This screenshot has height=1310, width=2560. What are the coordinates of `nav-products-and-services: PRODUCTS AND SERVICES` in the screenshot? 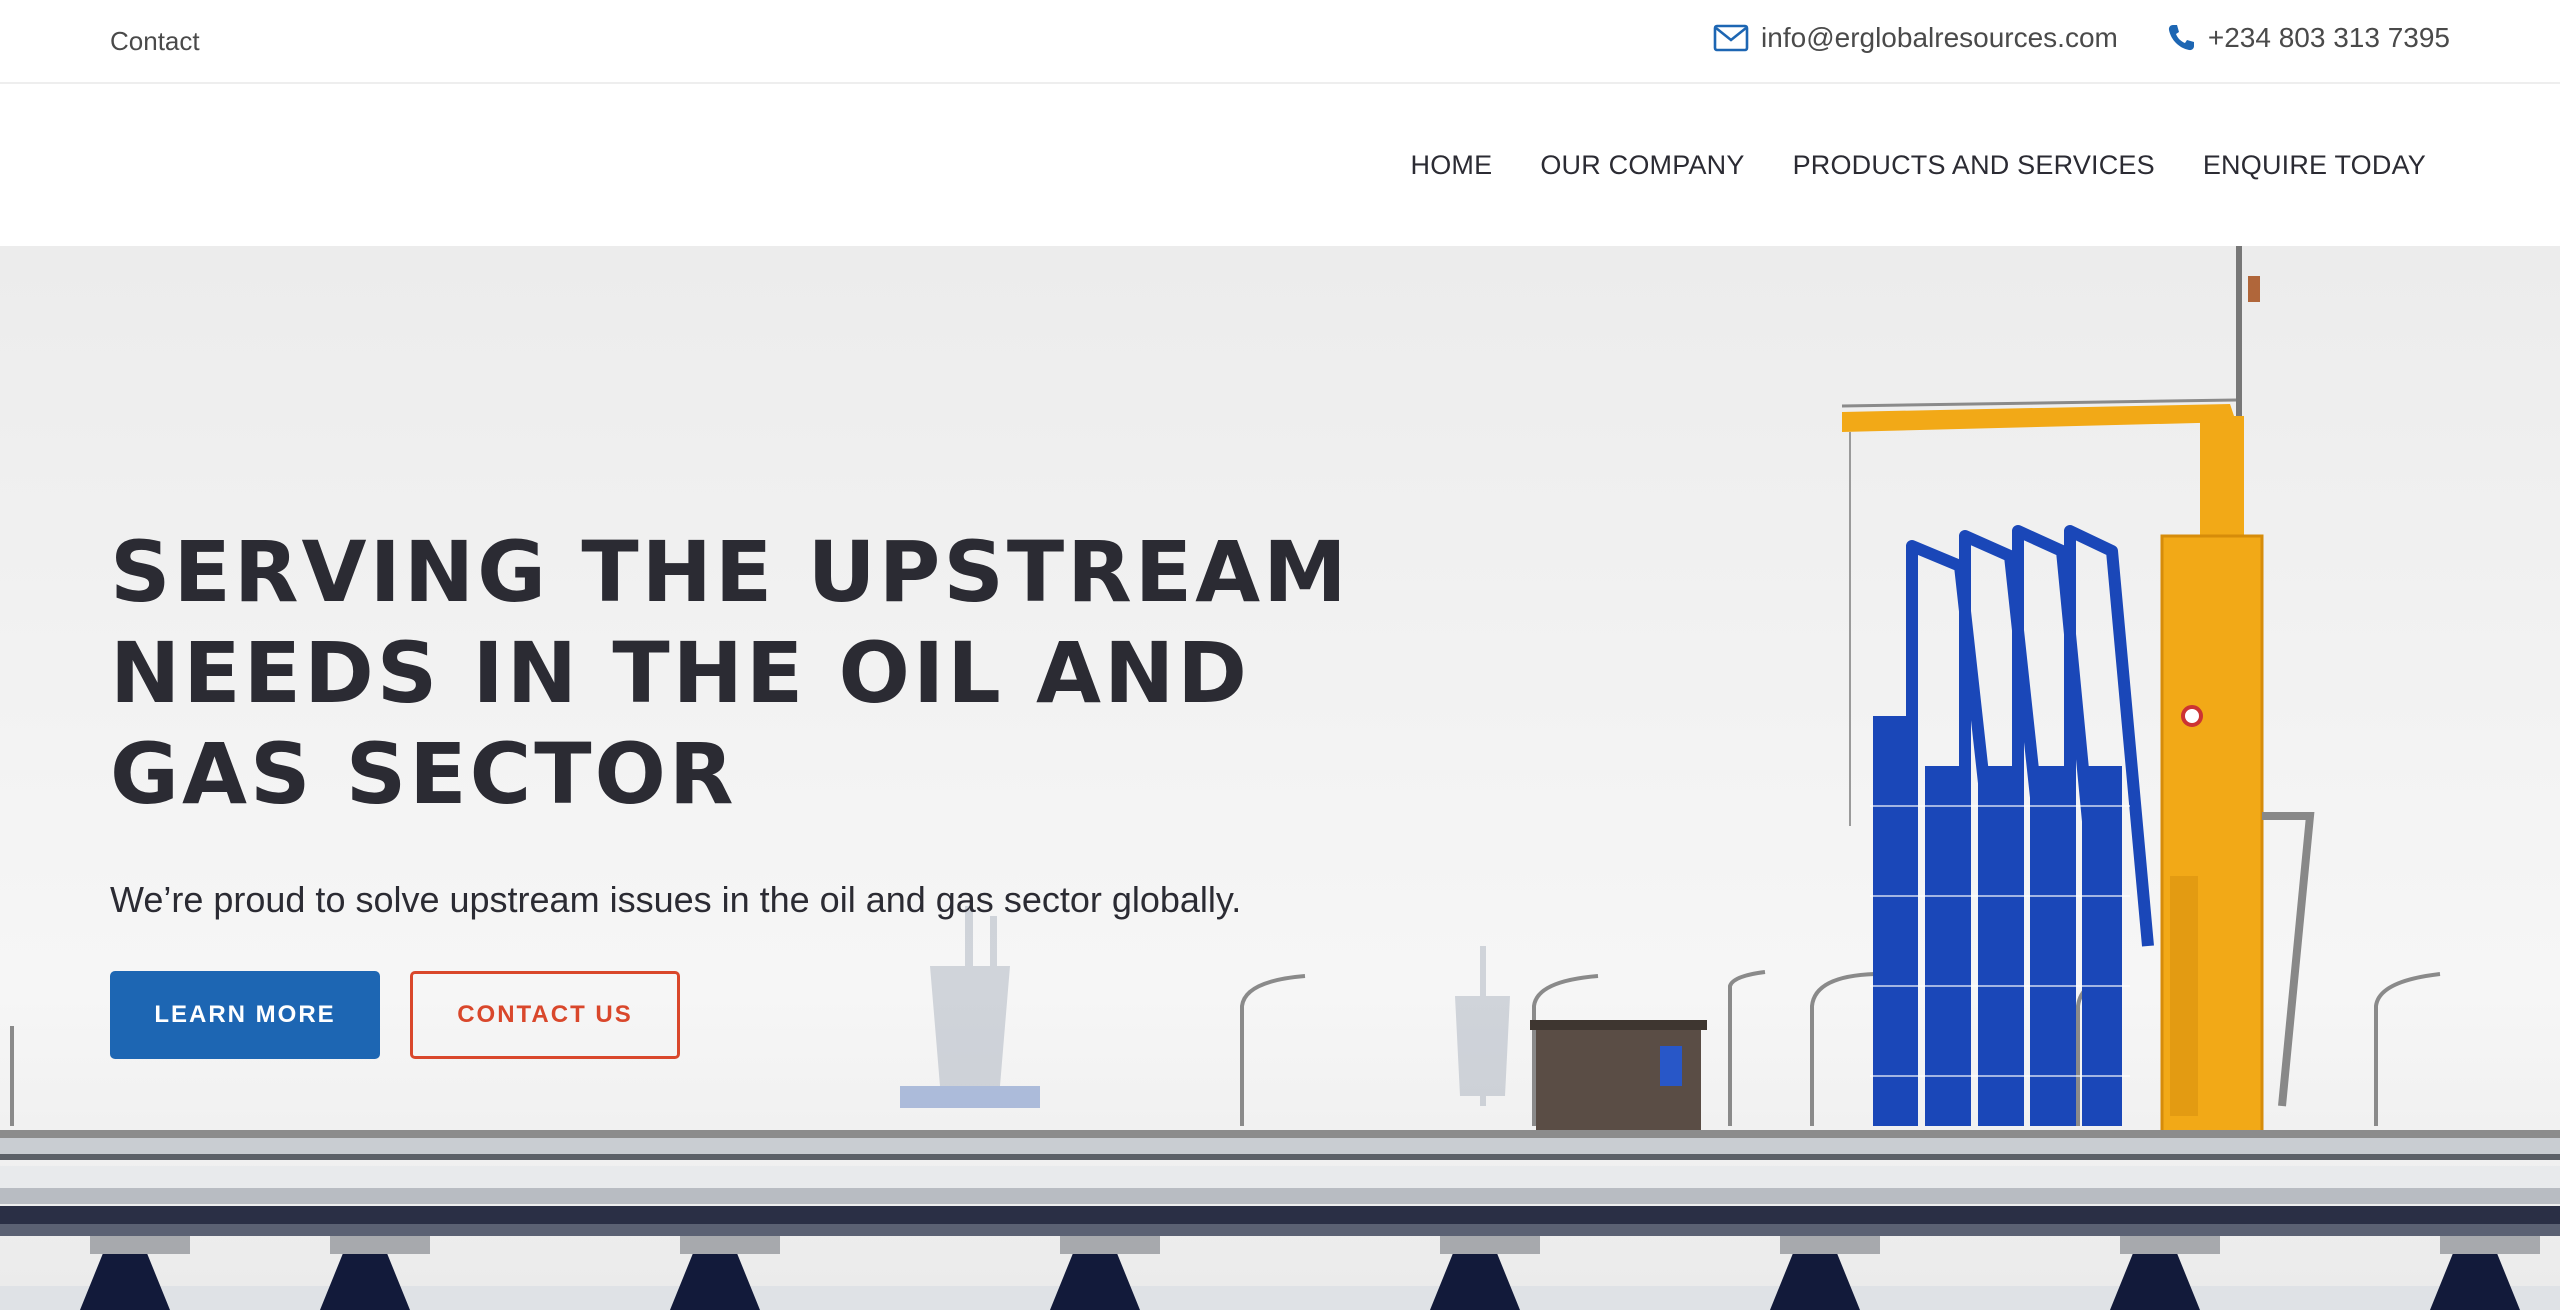 It's located at (1974, 165).